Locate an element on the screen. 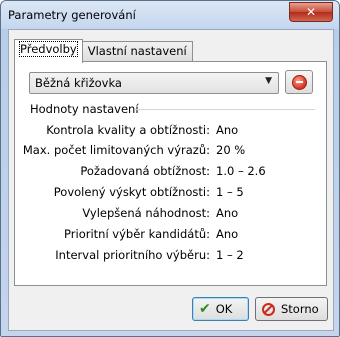  tab-strip: Předvolby Vlastní nastavení is located at coordinates (103, 51).